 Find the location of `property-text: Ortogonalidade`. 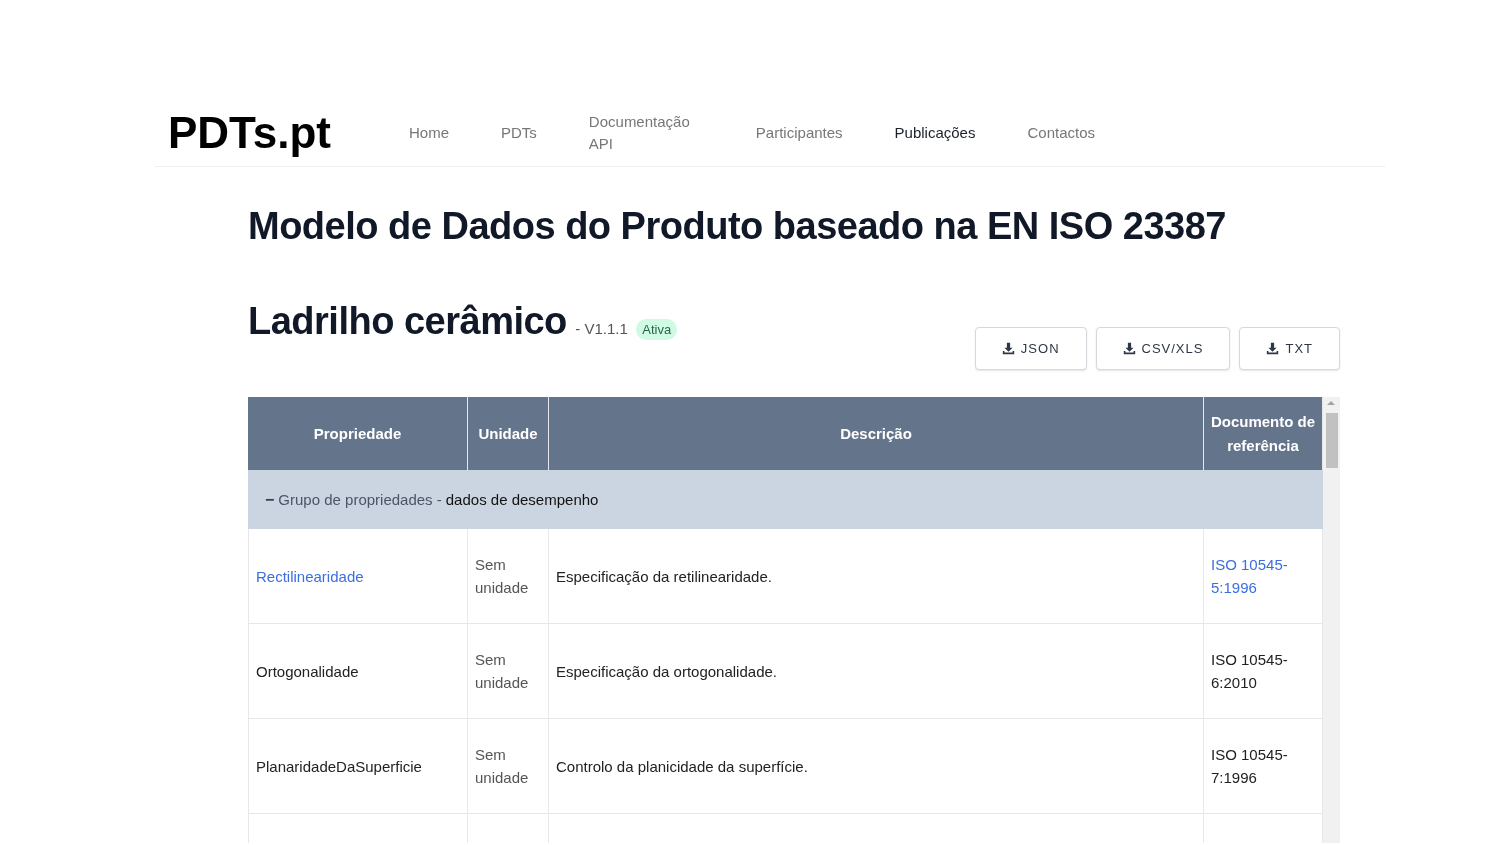

property-text: Ortogonalidade is located at coordinates (307, 671).